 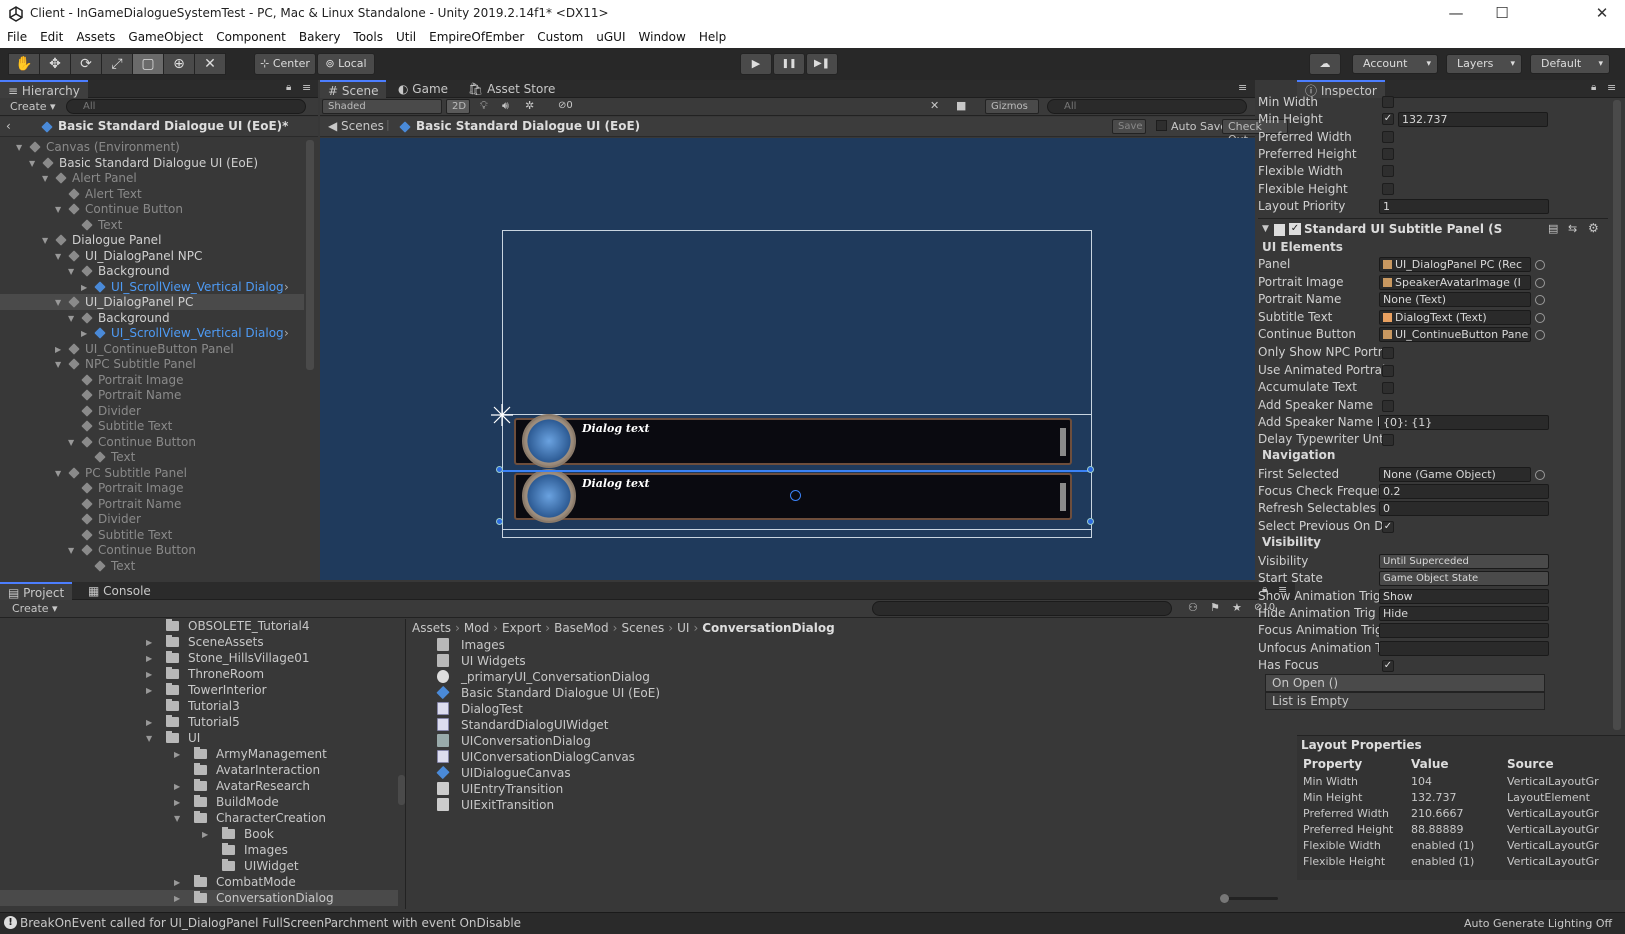 I want to click on pivot-gizmo-icon, so click(x=502, y=415).